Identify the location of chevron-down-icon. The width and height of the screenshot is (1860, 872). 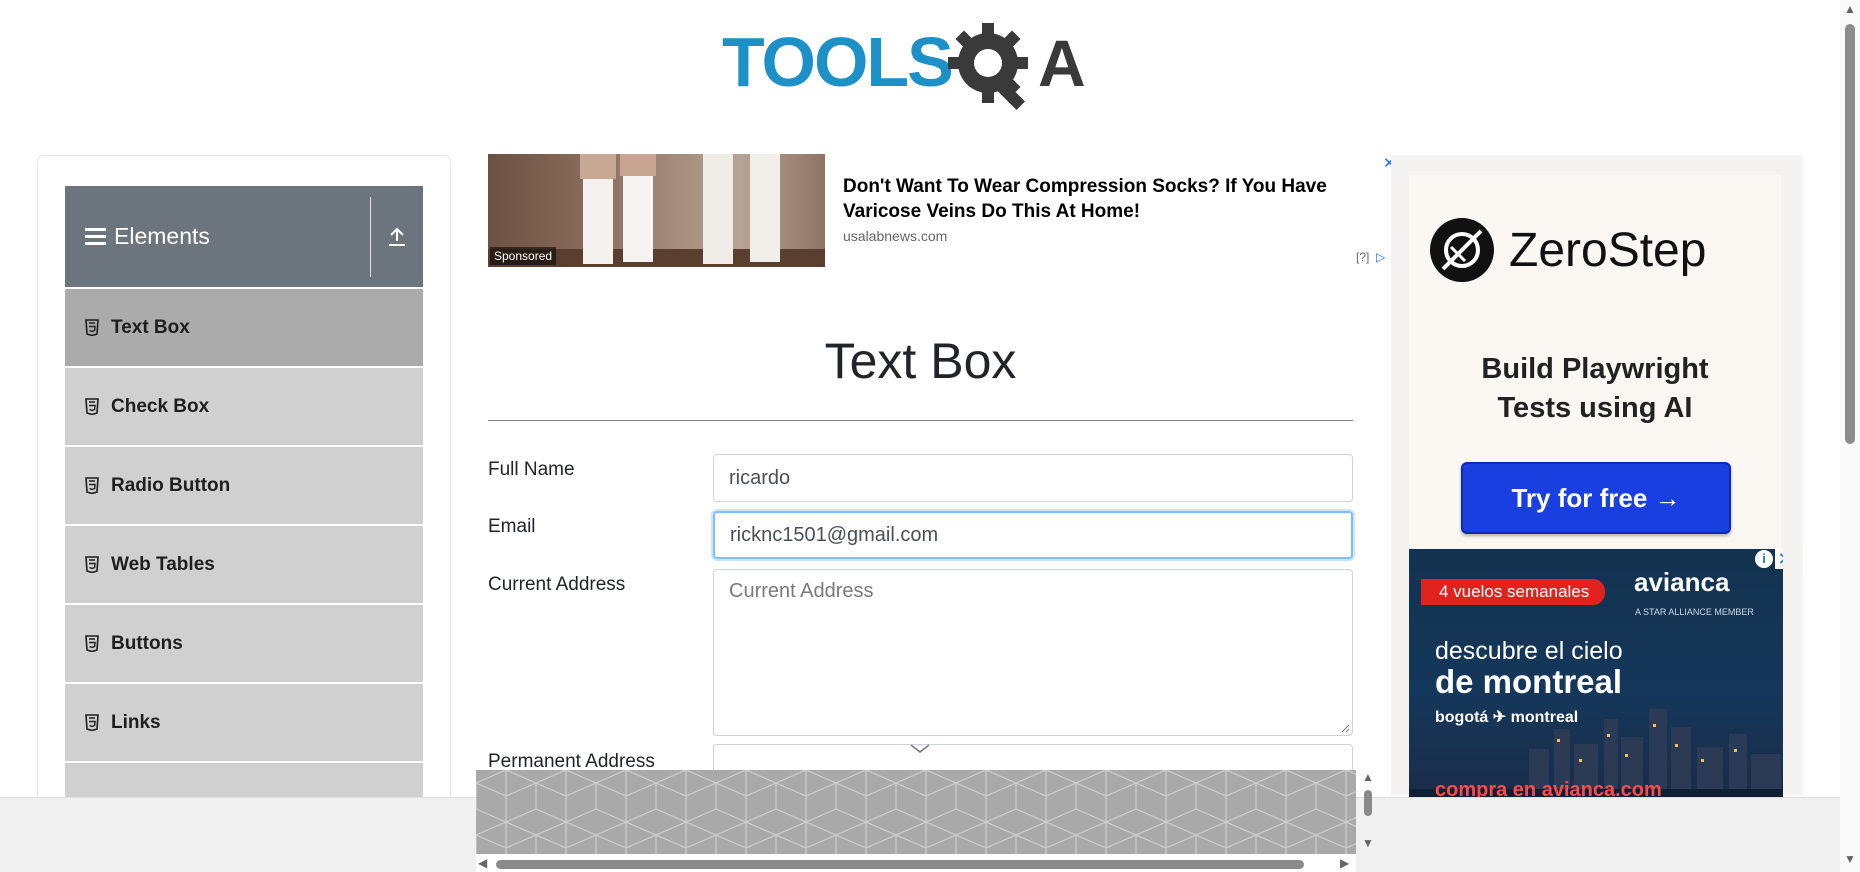
(920, 748).